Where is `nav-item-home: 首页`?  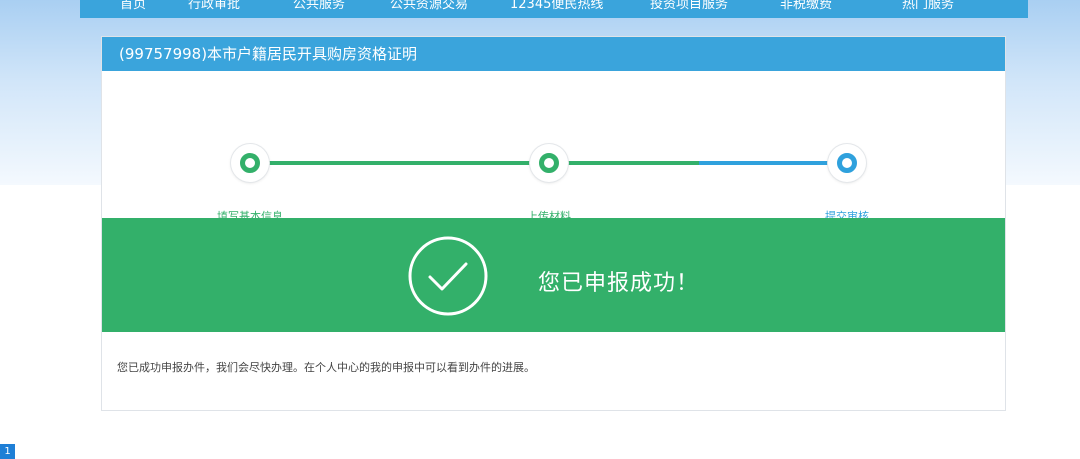 nav-item-home: 首页 is located at coordinates (133, 6).